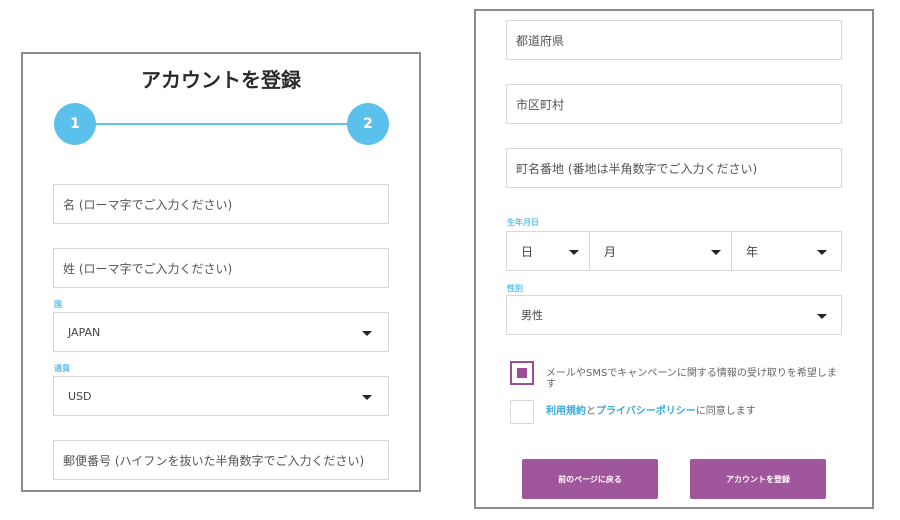 The image size is (900, 520). I want to click on step-2-indicator: 2, so click(368, 124).